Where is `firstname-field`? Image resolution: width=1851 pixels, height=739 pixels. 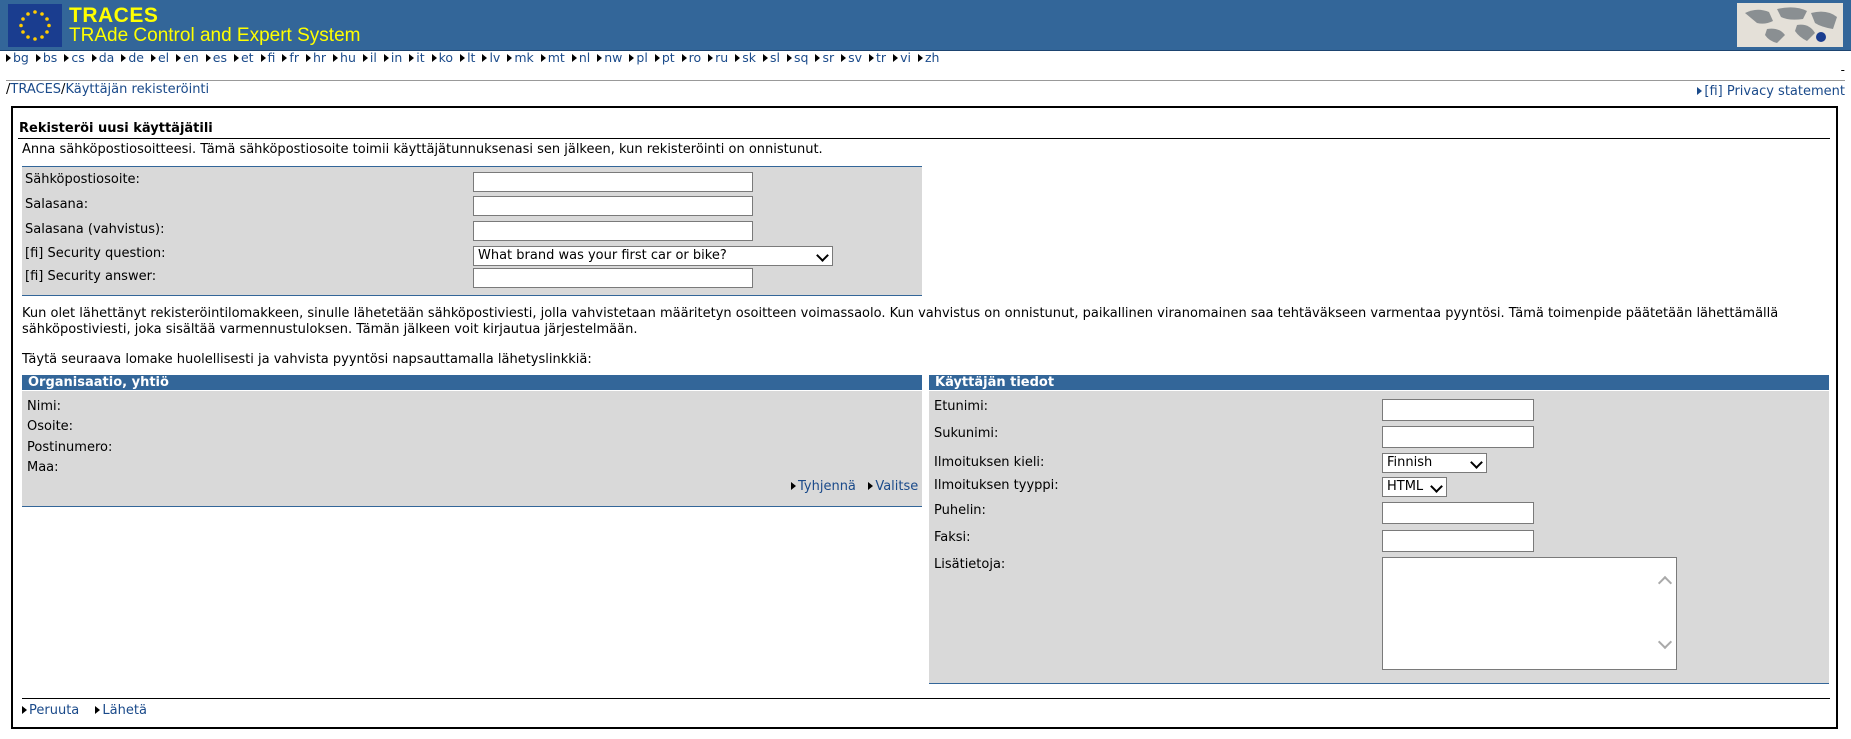
firstname-field is located at coordinates (1458, 410).